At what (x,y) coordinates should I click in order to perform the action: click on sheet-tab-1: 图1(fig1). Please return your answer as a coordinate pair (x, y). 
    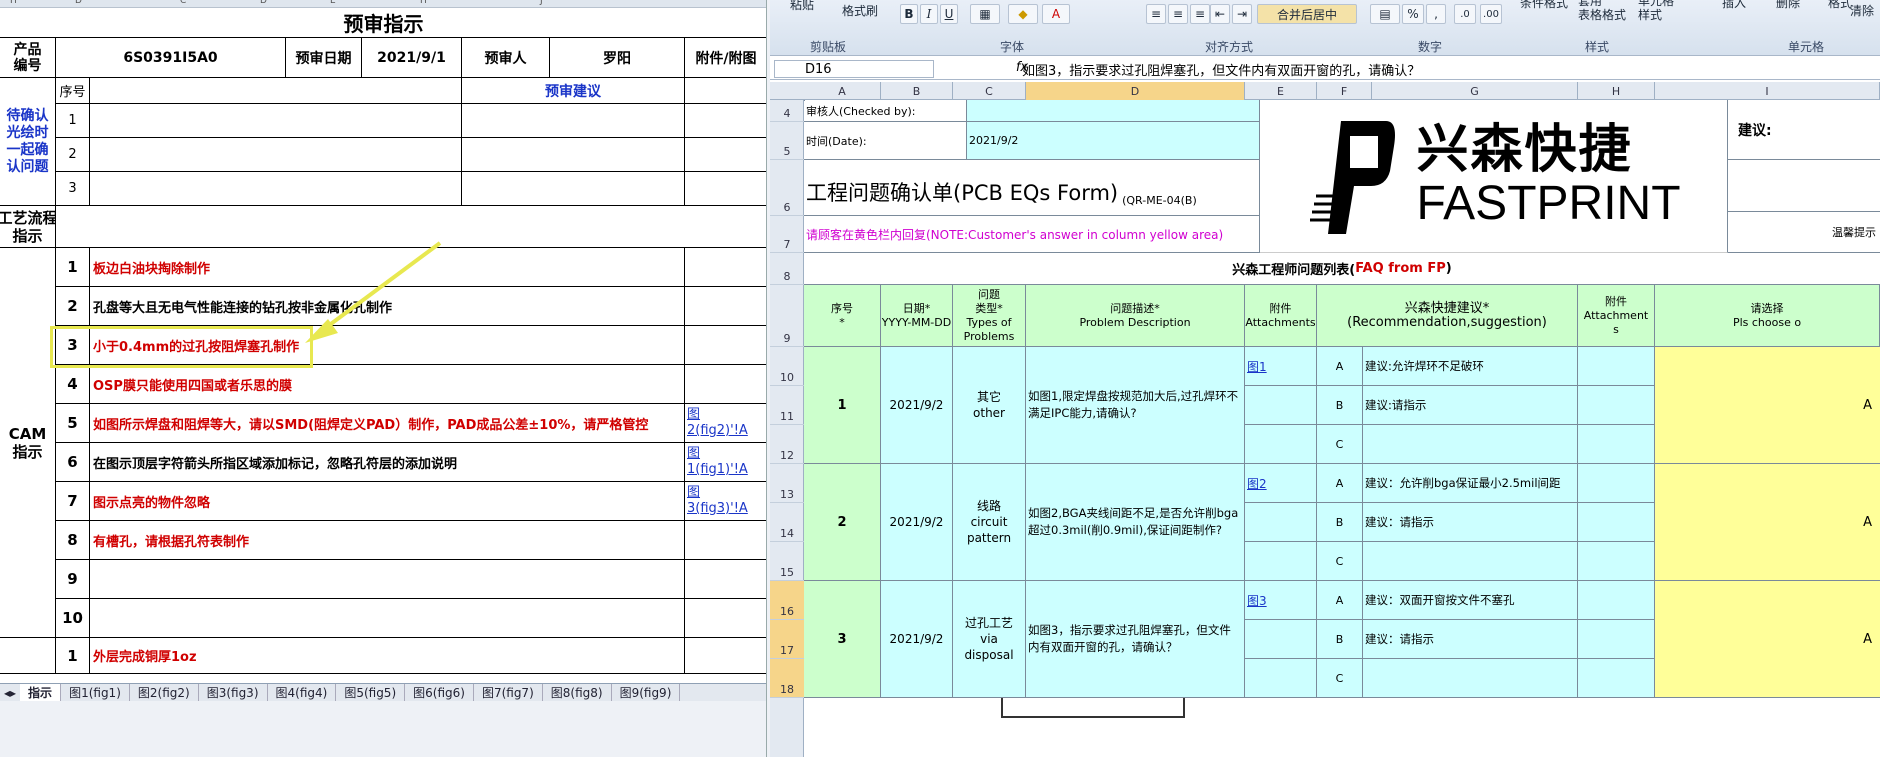
    Looking at the image, I should click on (95, 692).